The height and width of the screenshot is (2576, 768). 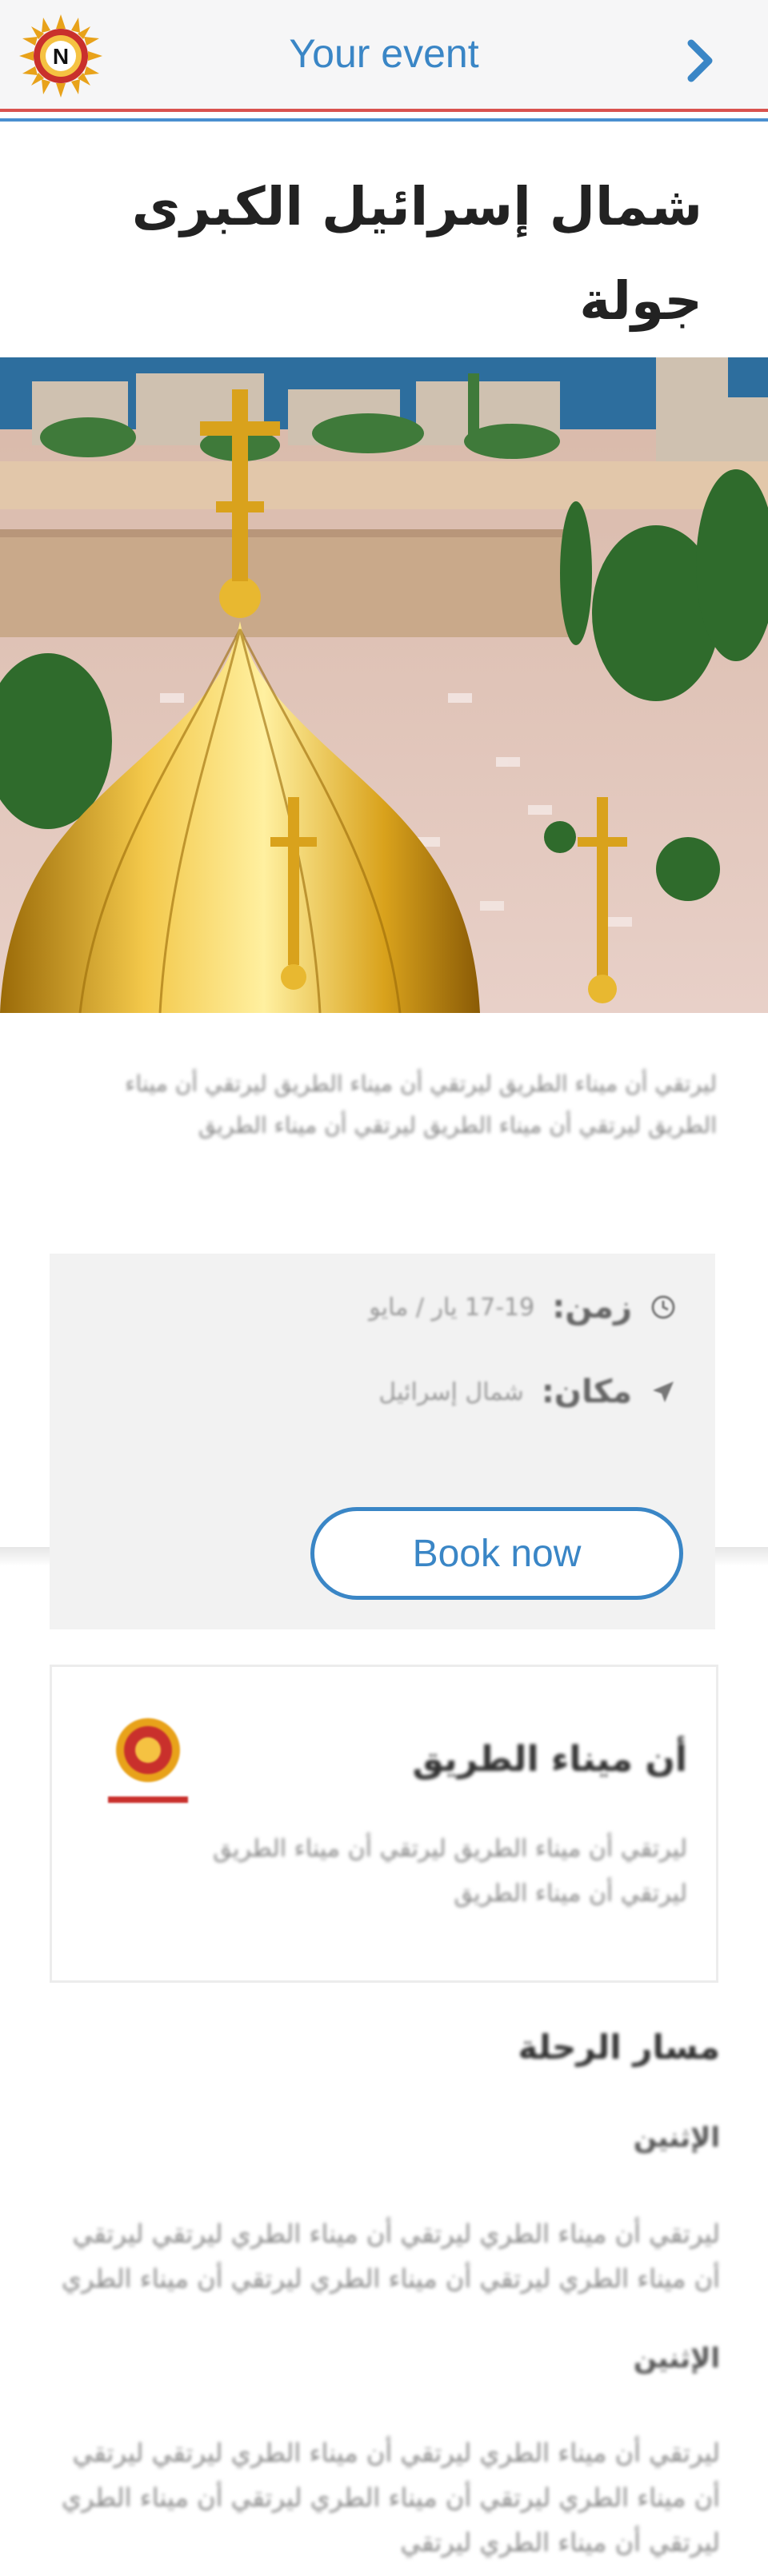 I want to click on app-header: N Your event, so click(x=384, y=55).